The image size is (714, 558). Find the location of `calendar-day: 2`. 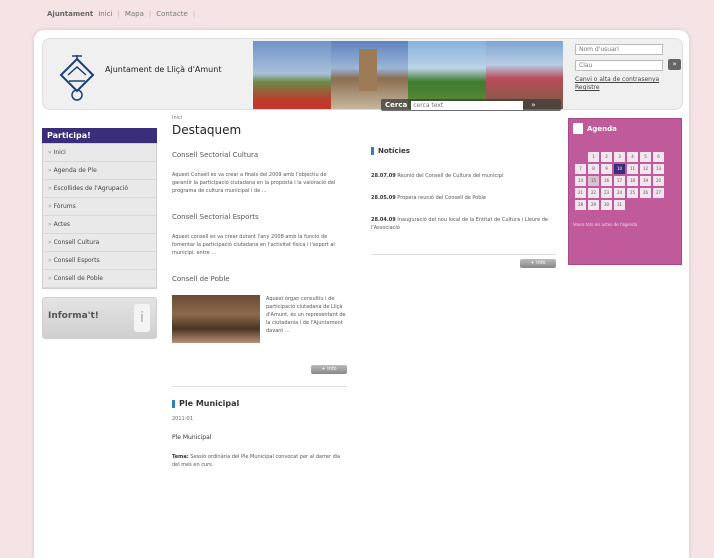

calendar-day: 2 is located at coordinates (606, 157).